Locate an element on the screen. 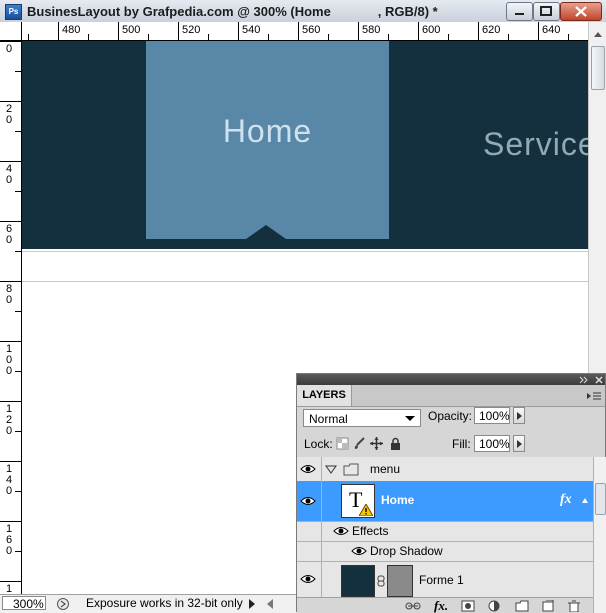  ruler-label: 640 is located at coordinates (551, 30).